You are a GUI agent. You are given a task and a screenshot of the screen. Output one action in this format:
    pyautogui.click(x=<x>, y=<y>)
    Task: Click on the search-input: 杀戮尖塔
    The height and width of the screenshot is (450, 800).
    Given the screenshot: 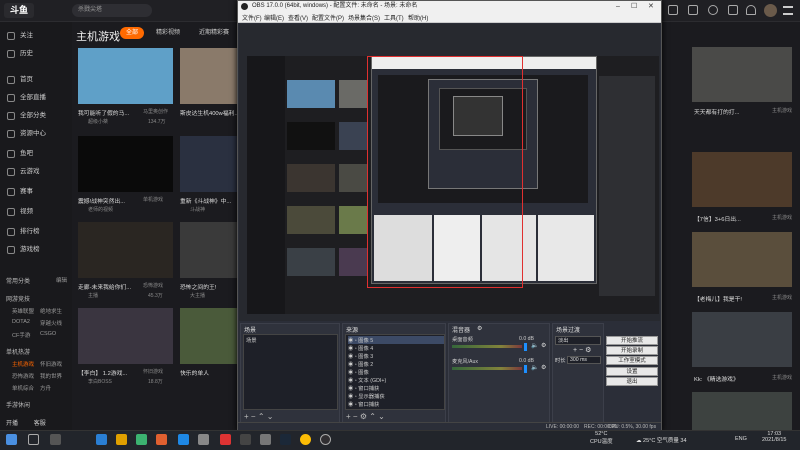 What is the action you would take?
    pyautogui.click(x=112, y=10)
    